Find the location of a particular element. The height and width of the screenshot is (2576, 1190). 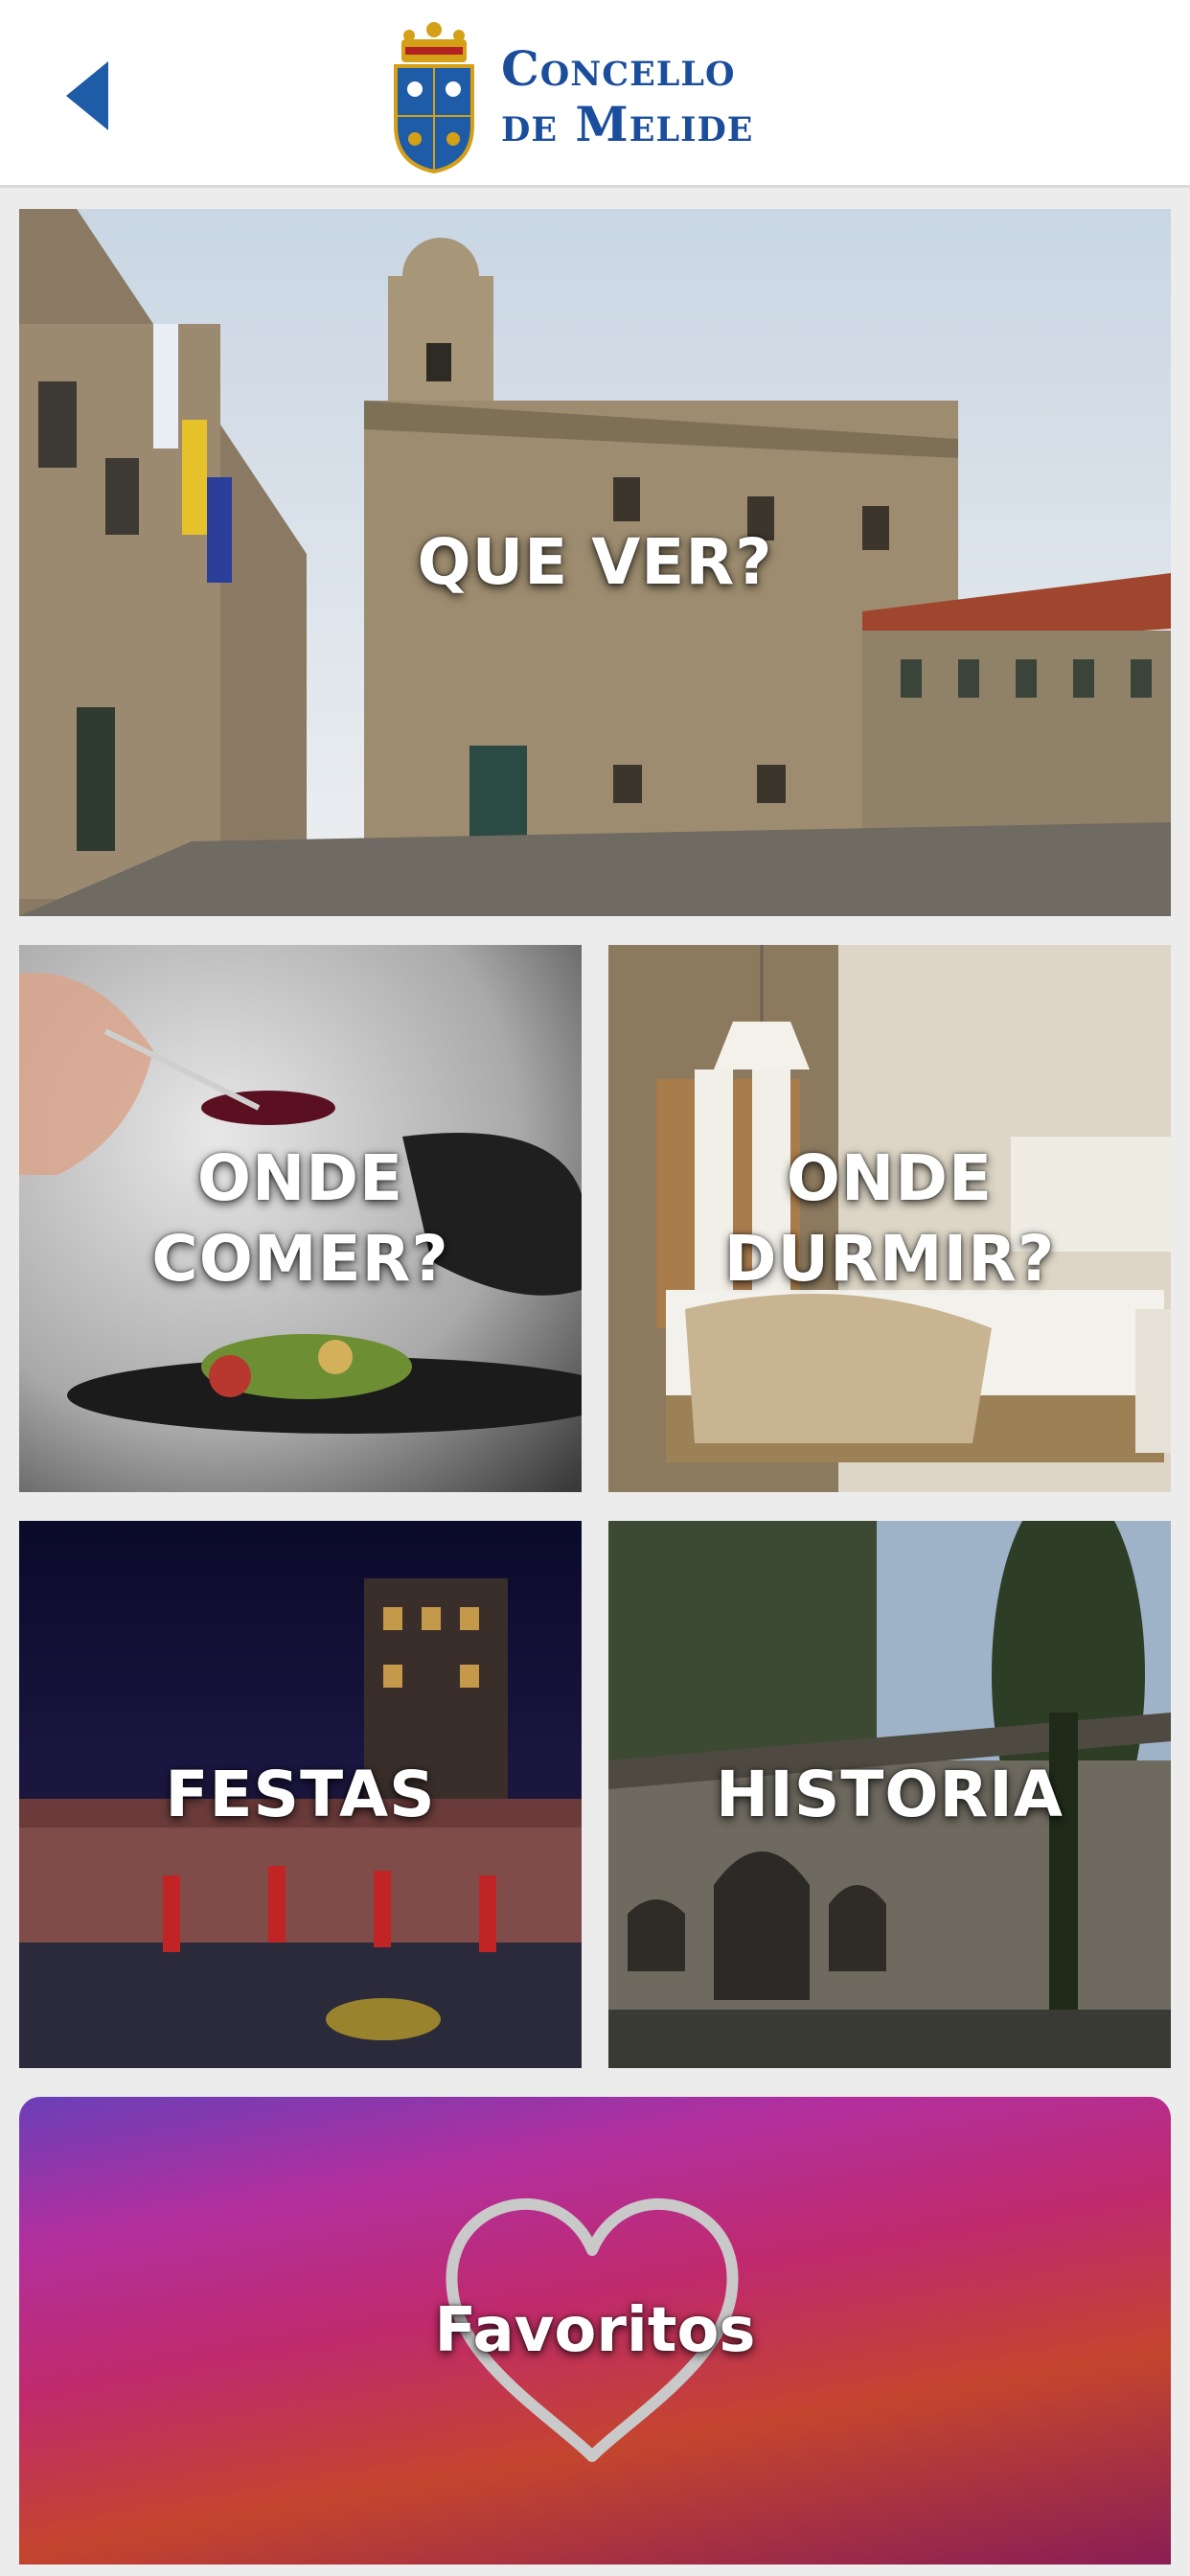

back-button is located at coordinates (87, 96).